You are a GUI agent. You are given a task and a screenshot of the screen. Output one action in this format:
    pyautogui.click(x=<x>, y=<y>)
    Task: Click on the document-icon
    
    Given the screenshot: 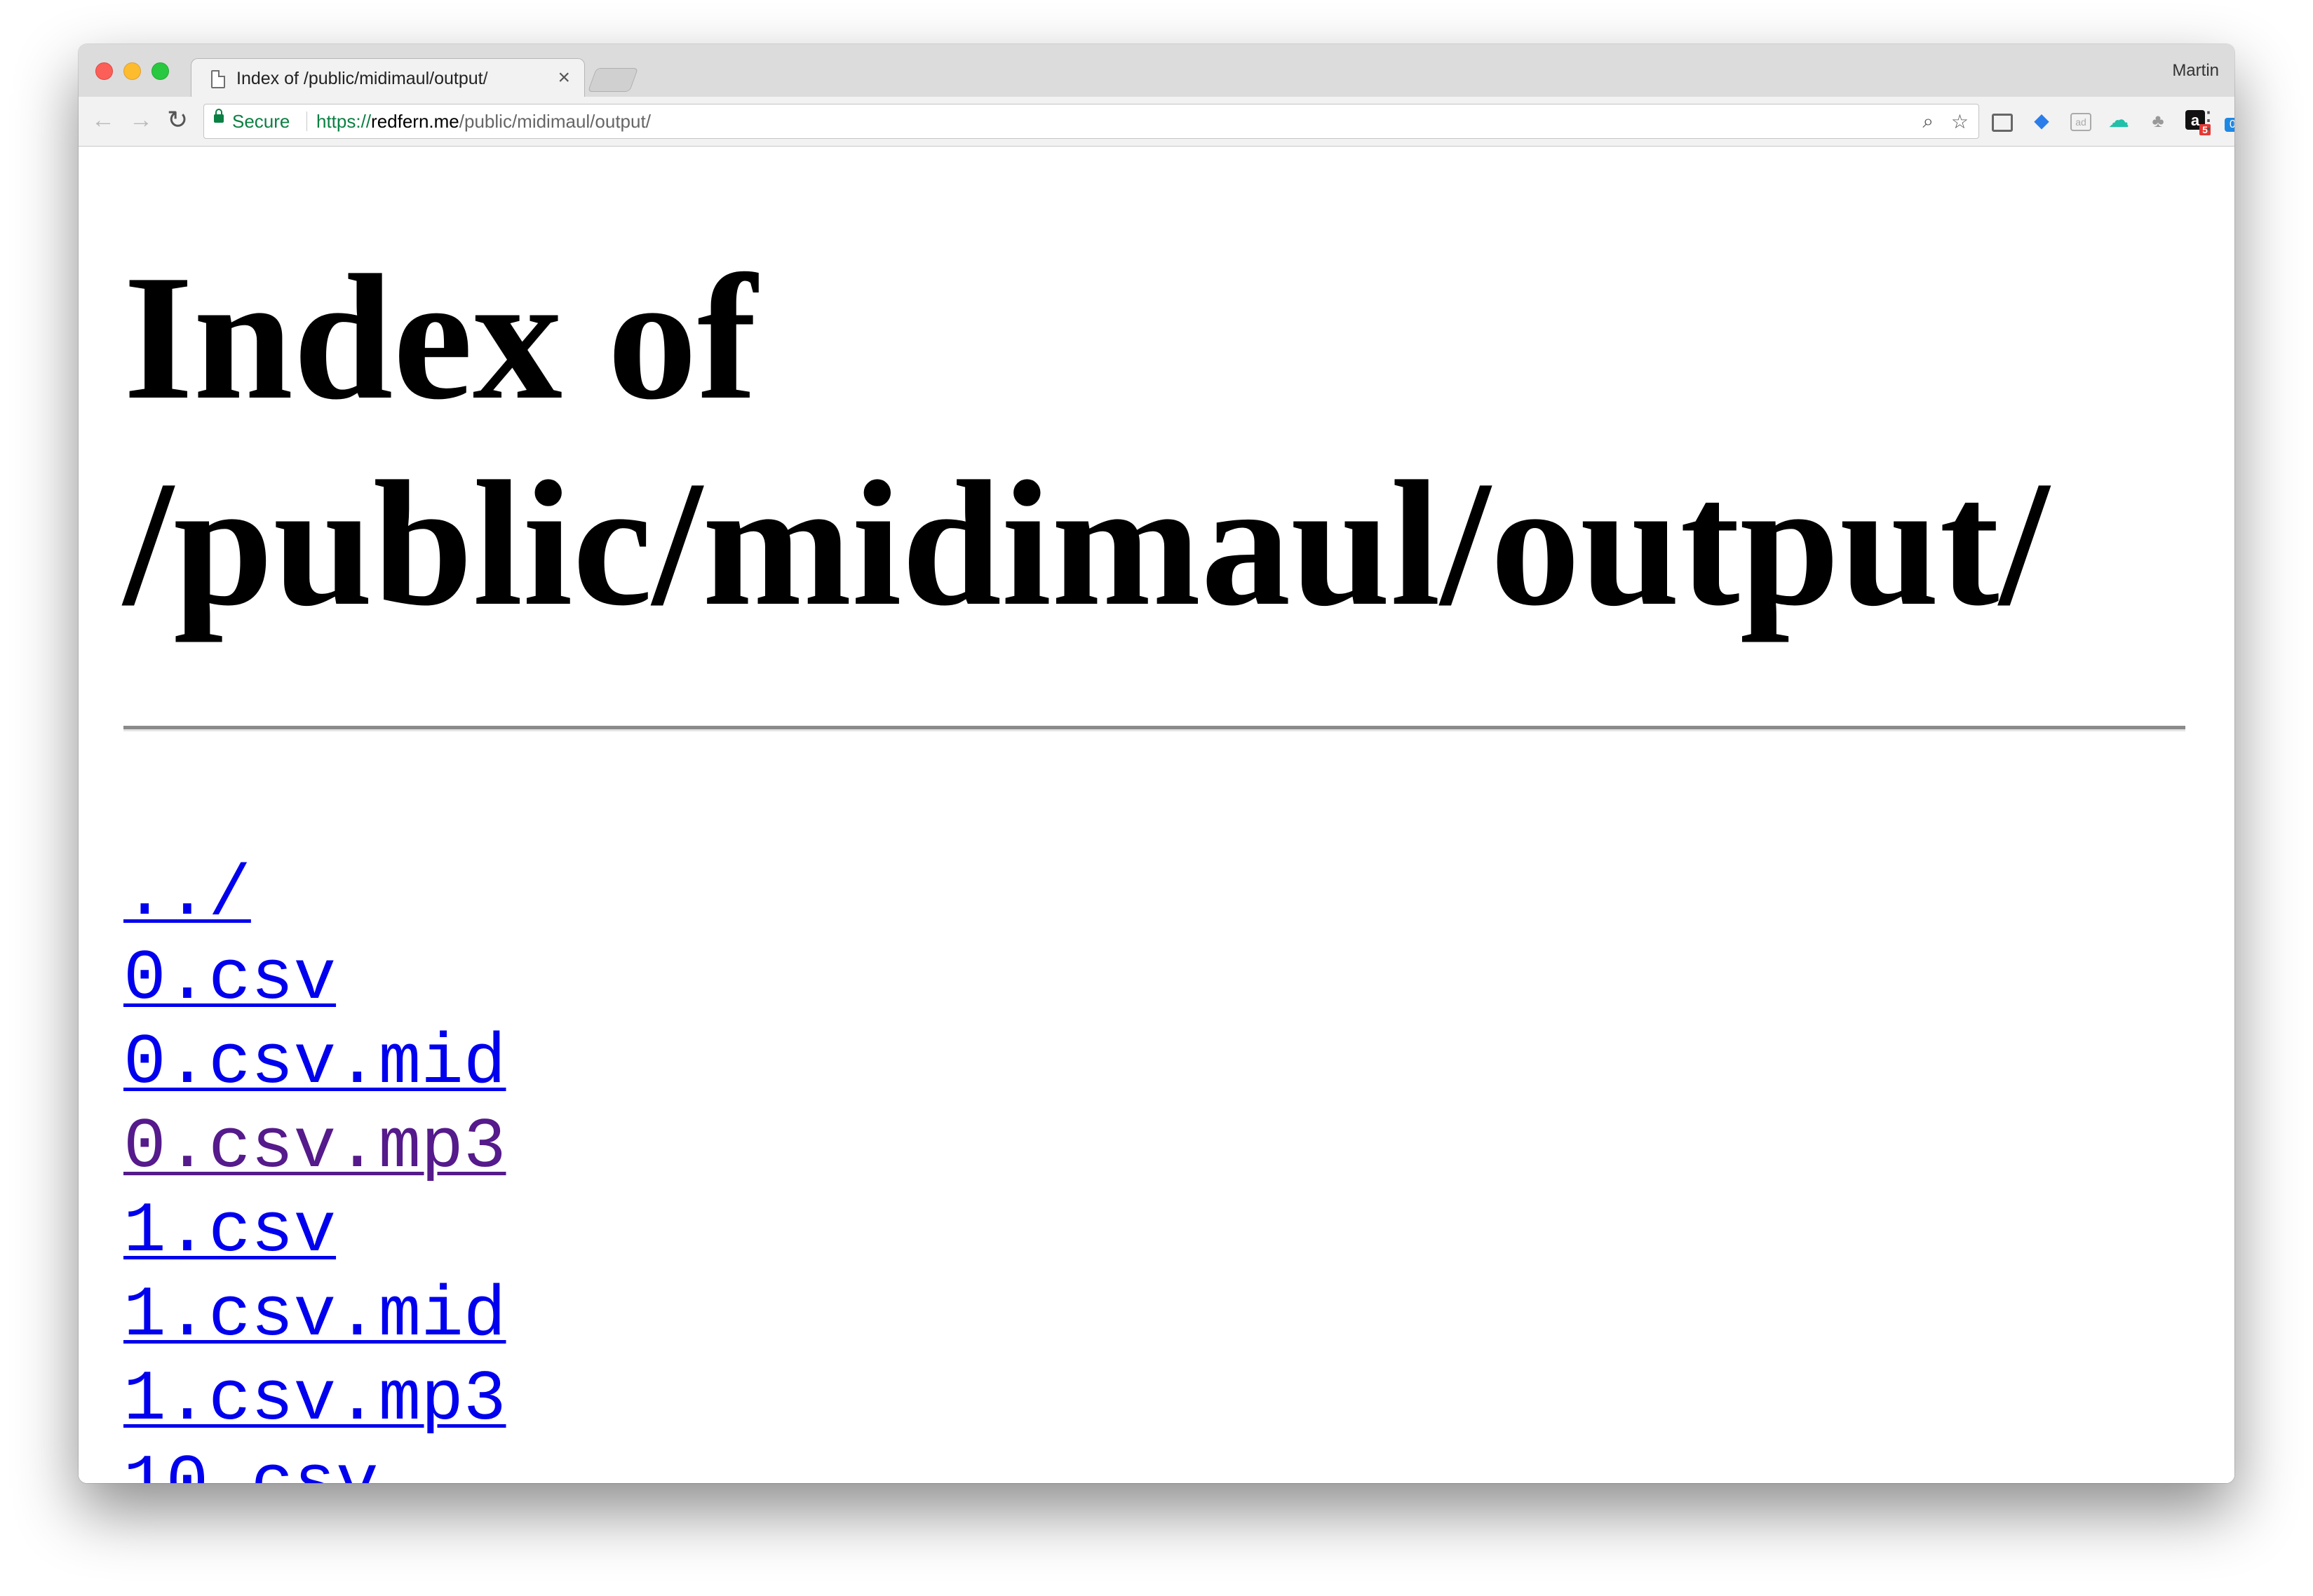 What is the action you would take?
    pyautogui.click(x=218, y=79)
    